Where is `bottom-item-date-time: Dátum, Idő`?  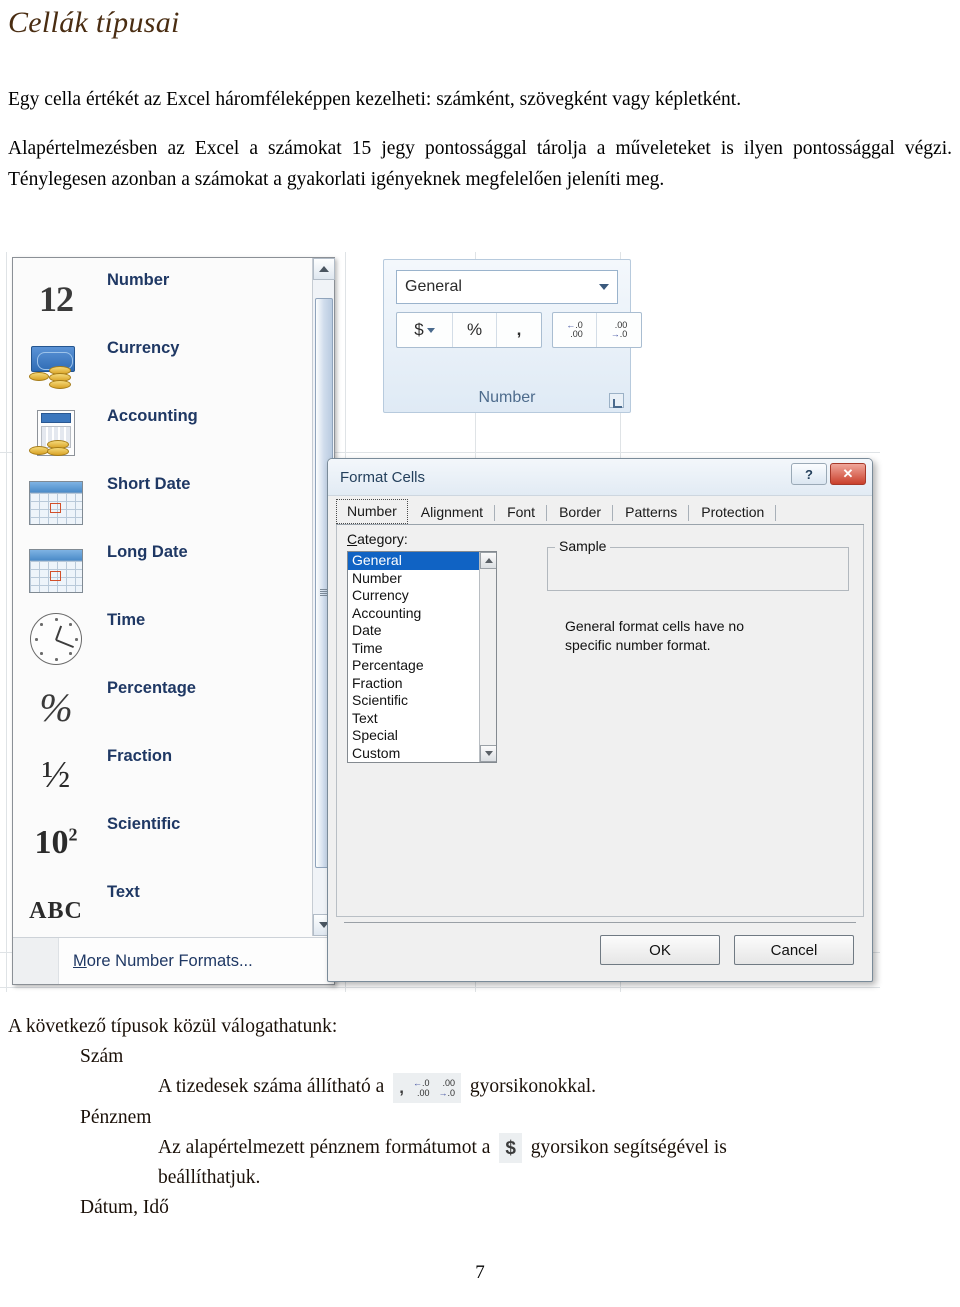
bottom-item-date-time: Dátum, Idő is located at coordinates (124, 1208).